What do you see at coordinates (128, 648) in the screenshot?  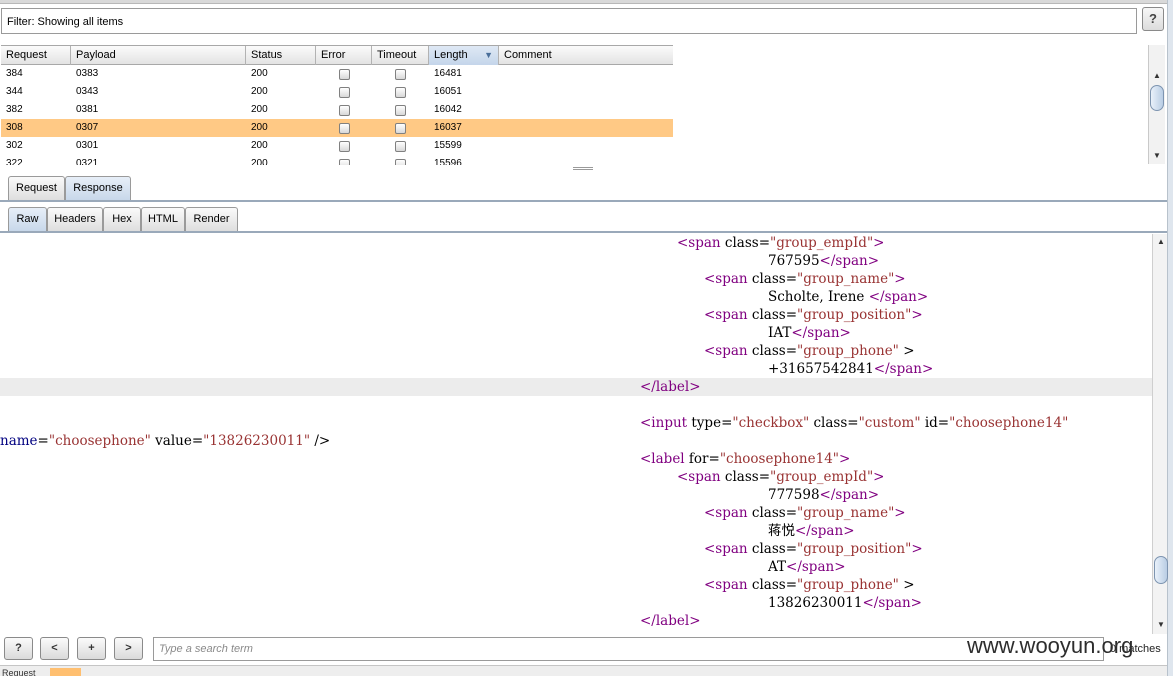 I see `search-next-button: >` at bounding box center [128, 648].